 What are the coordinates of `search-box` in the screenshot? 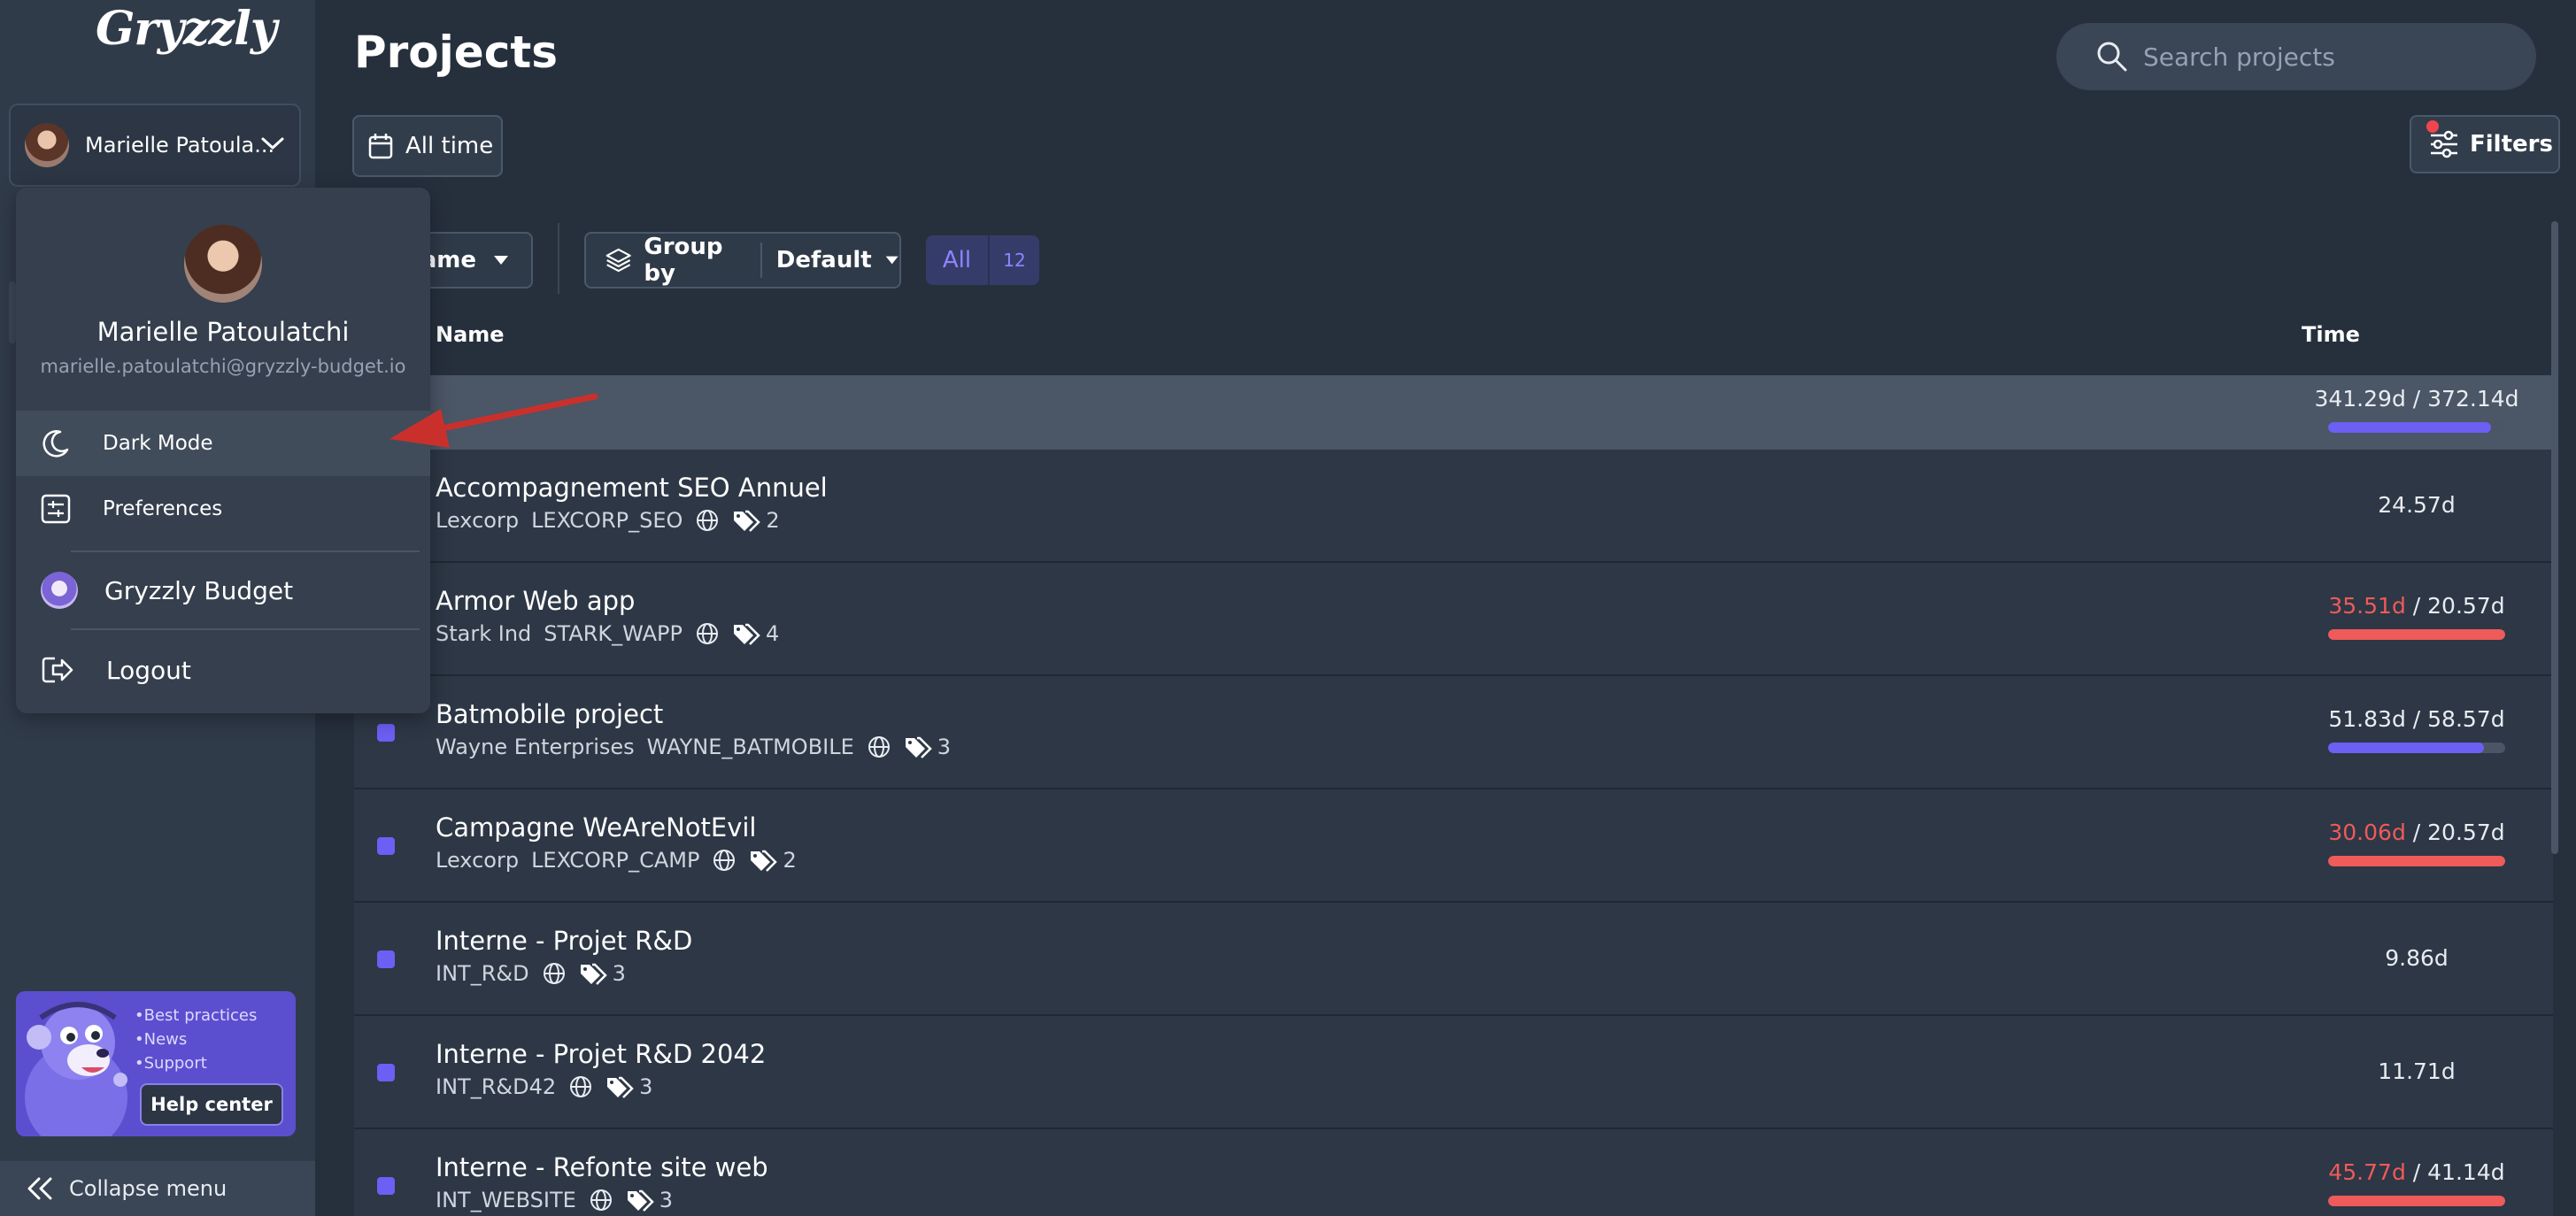 It's located at (2296, 56).